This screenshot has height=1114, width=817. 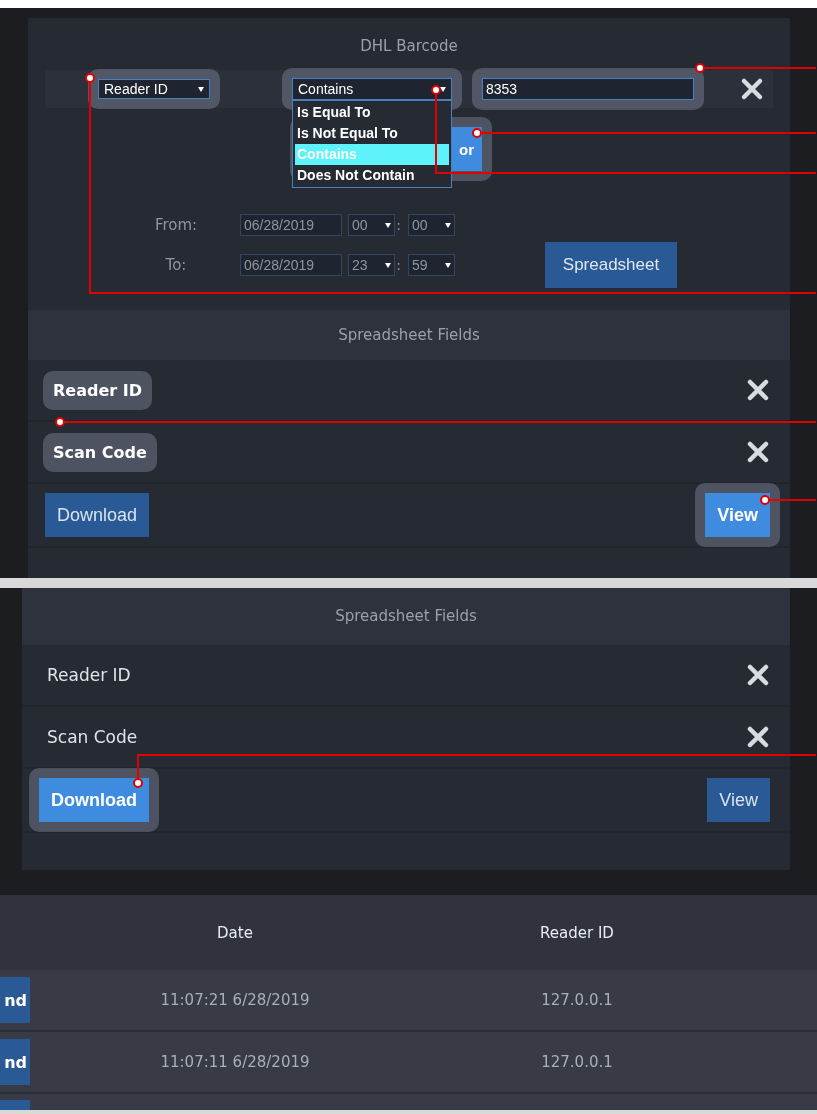 I want to click on dropdown-value: Contains, so click(x=326, y=89).